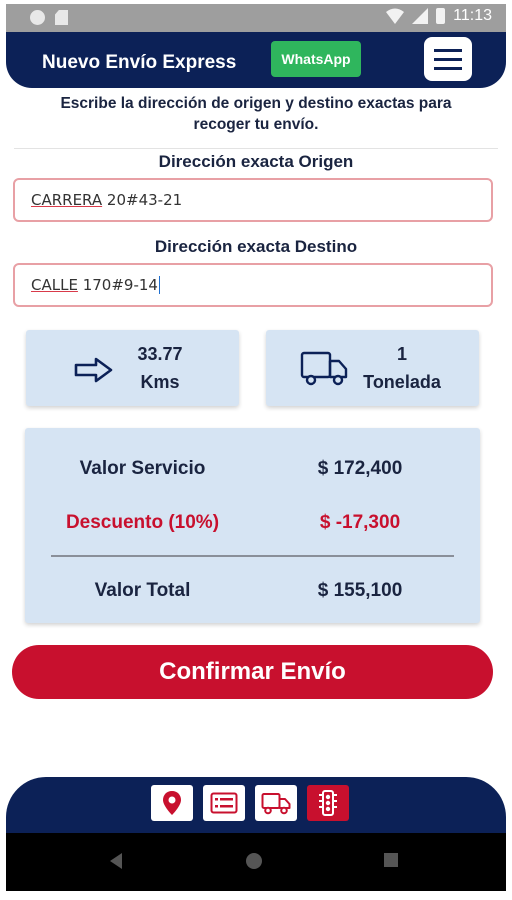 The image size is (512, 900). Describe the element at coordinates (142, 468) in the screenshot. I see `service-label: Valor Servicio` at that location.